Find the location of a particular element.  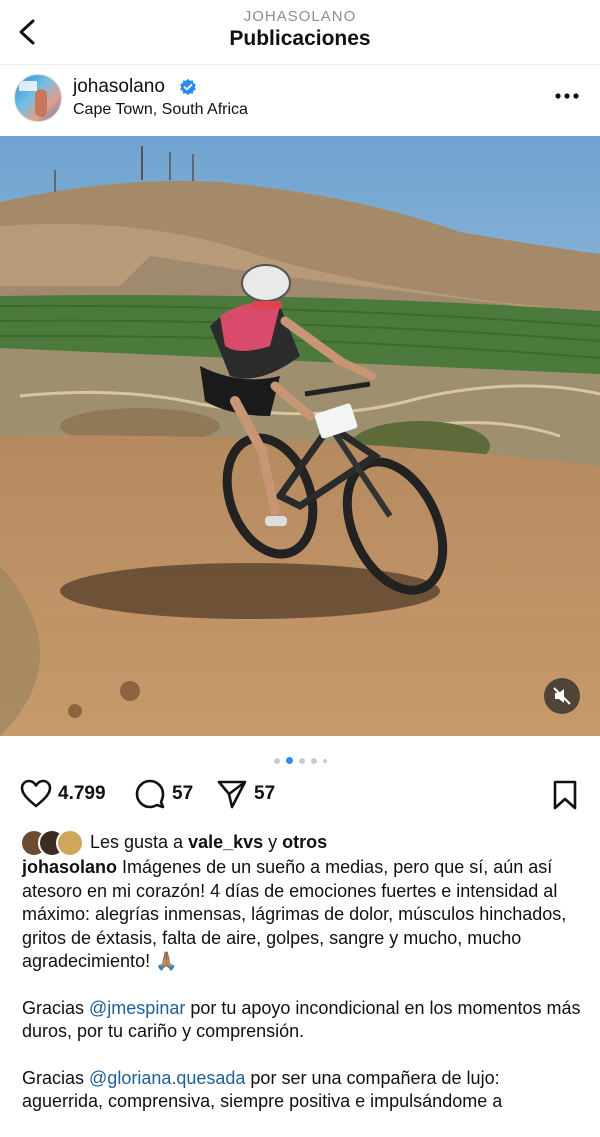

post-actions: 4.799 57 57 is located at coordinates (300, 796).